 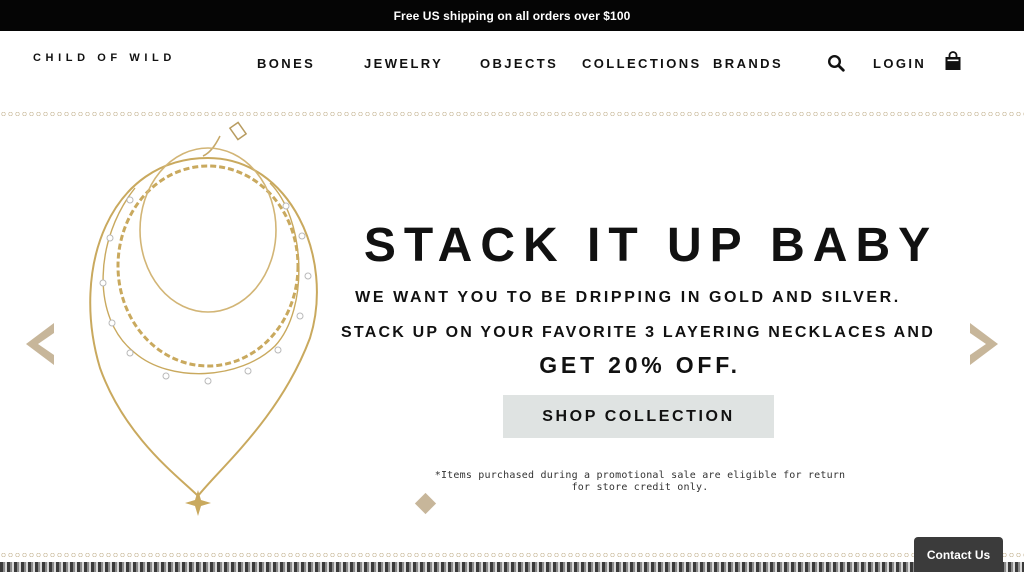 I want to click on chevron-right-icon, so click(x=983, y=344).